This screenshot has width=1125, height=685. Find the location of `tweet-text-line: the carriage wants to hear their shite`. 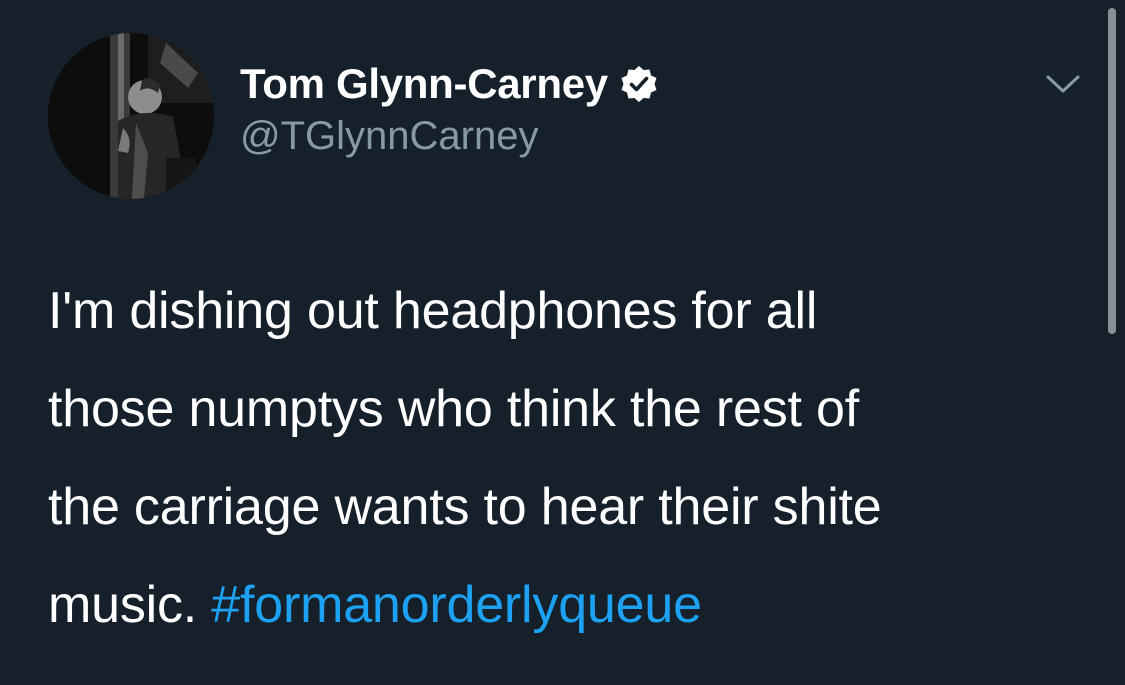

tweet-text-line: the carriage wants to hear their shite is located at coordinates (465, 507).